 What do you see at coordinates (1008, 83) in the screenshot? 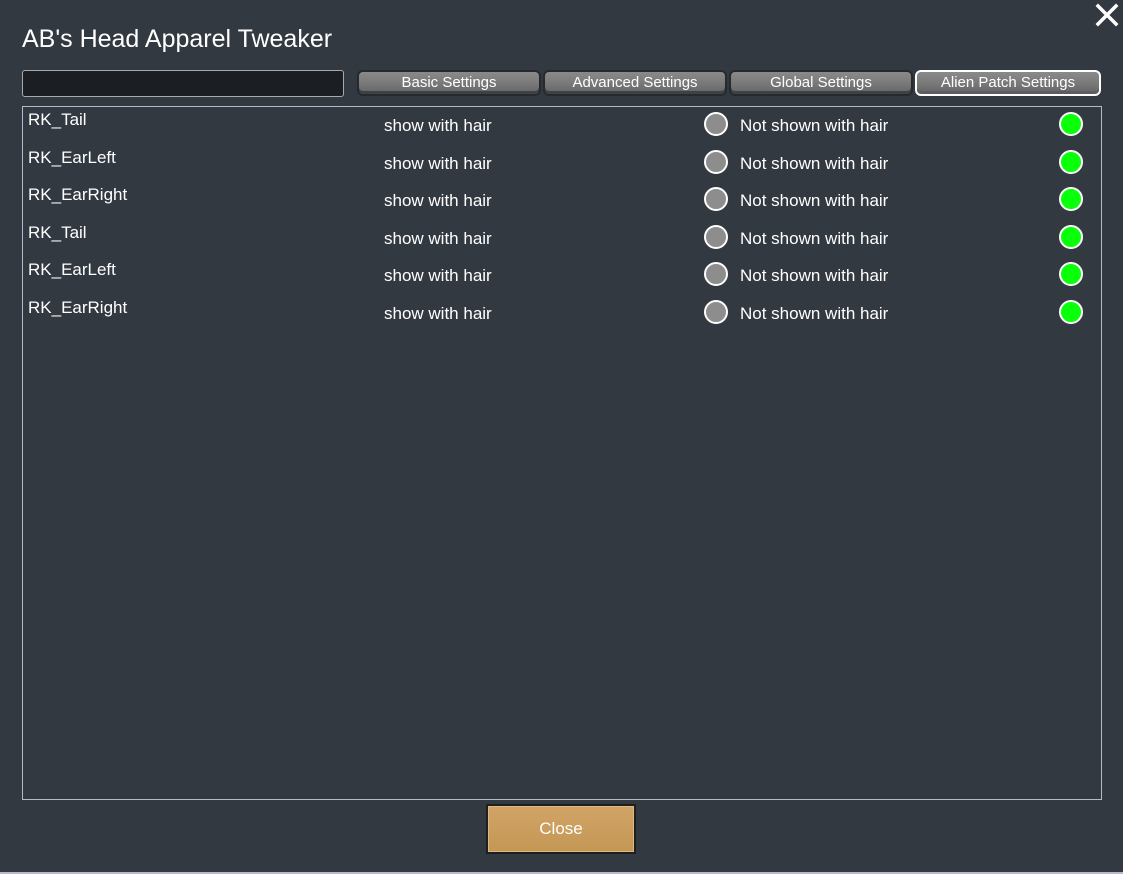
I see `tab-alien-patch-settings: Alien Patch Settings` at bounding box center [1008, 83].